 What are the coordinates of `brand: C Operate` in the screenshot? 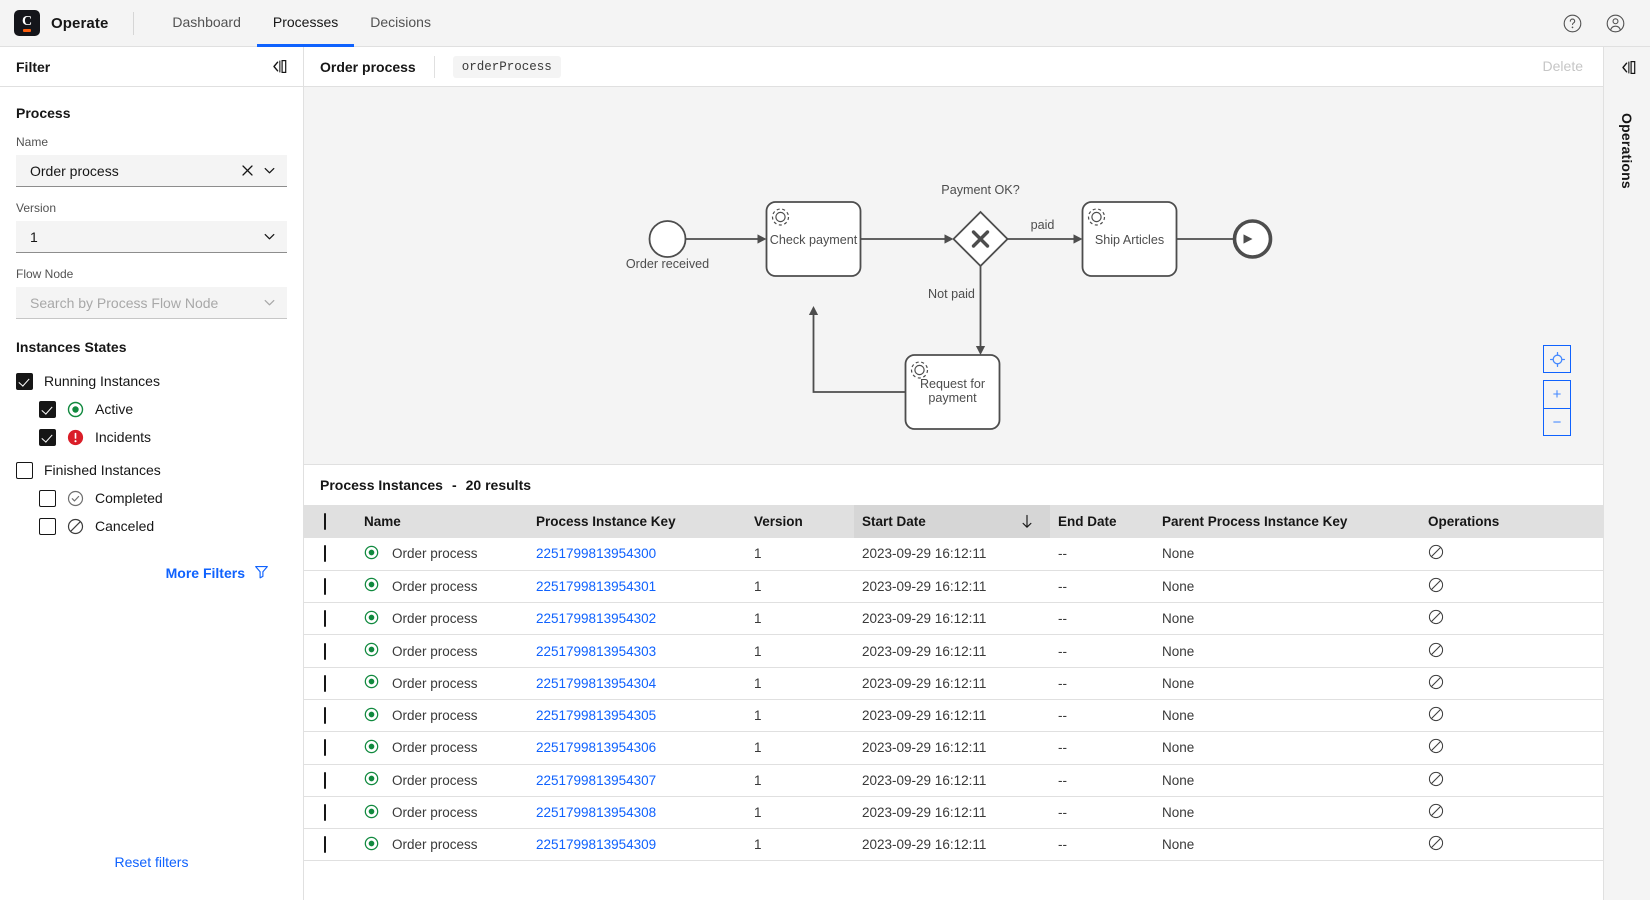 It's located at (61, 23).